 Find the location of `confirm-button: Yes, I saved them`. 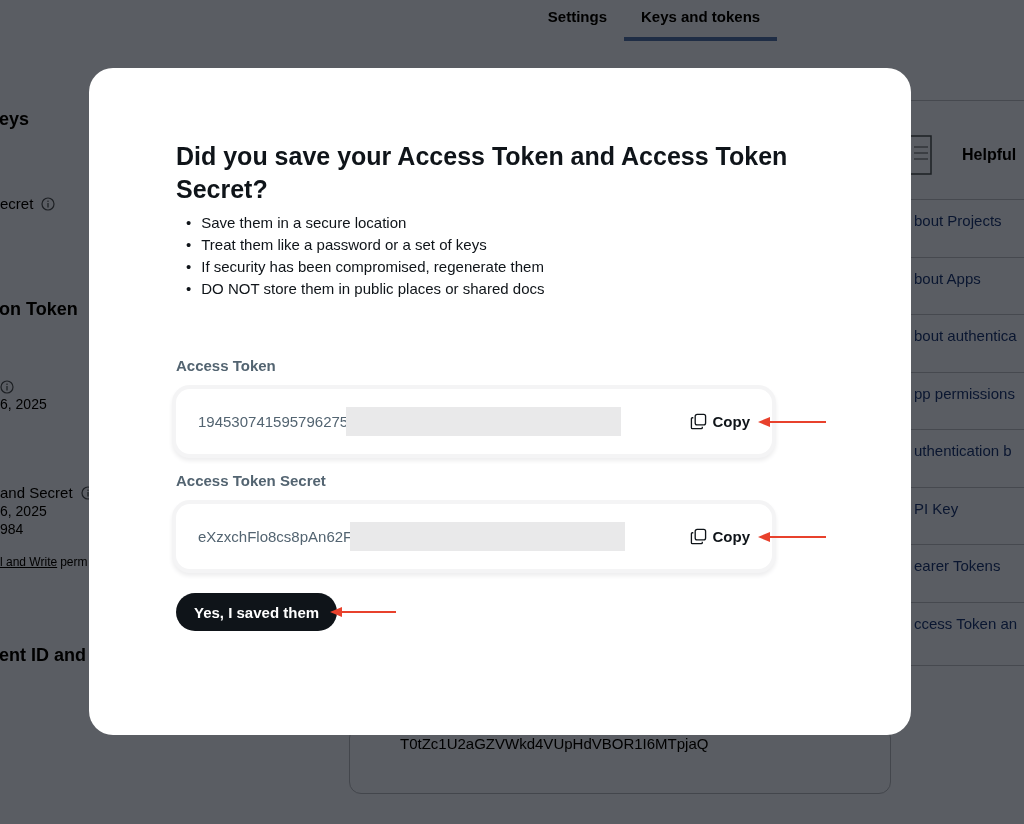

confirm-button: Yes, I saved them is located at coordinates (257, 612).